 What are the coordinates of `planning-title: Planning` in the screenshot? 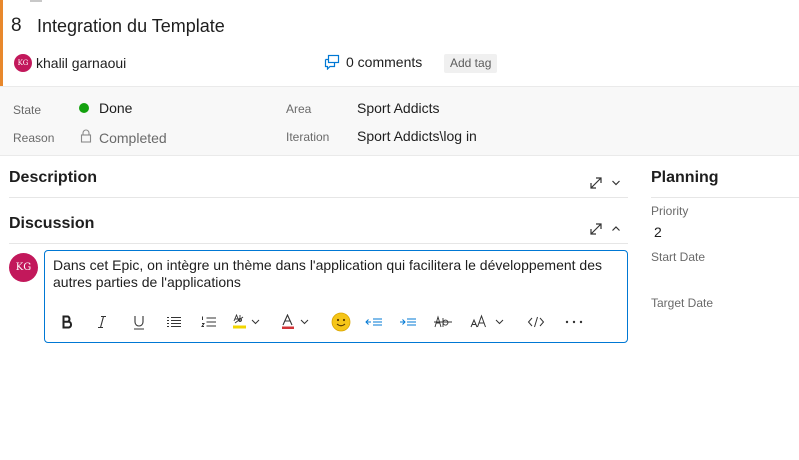 It's located at (685, 178).